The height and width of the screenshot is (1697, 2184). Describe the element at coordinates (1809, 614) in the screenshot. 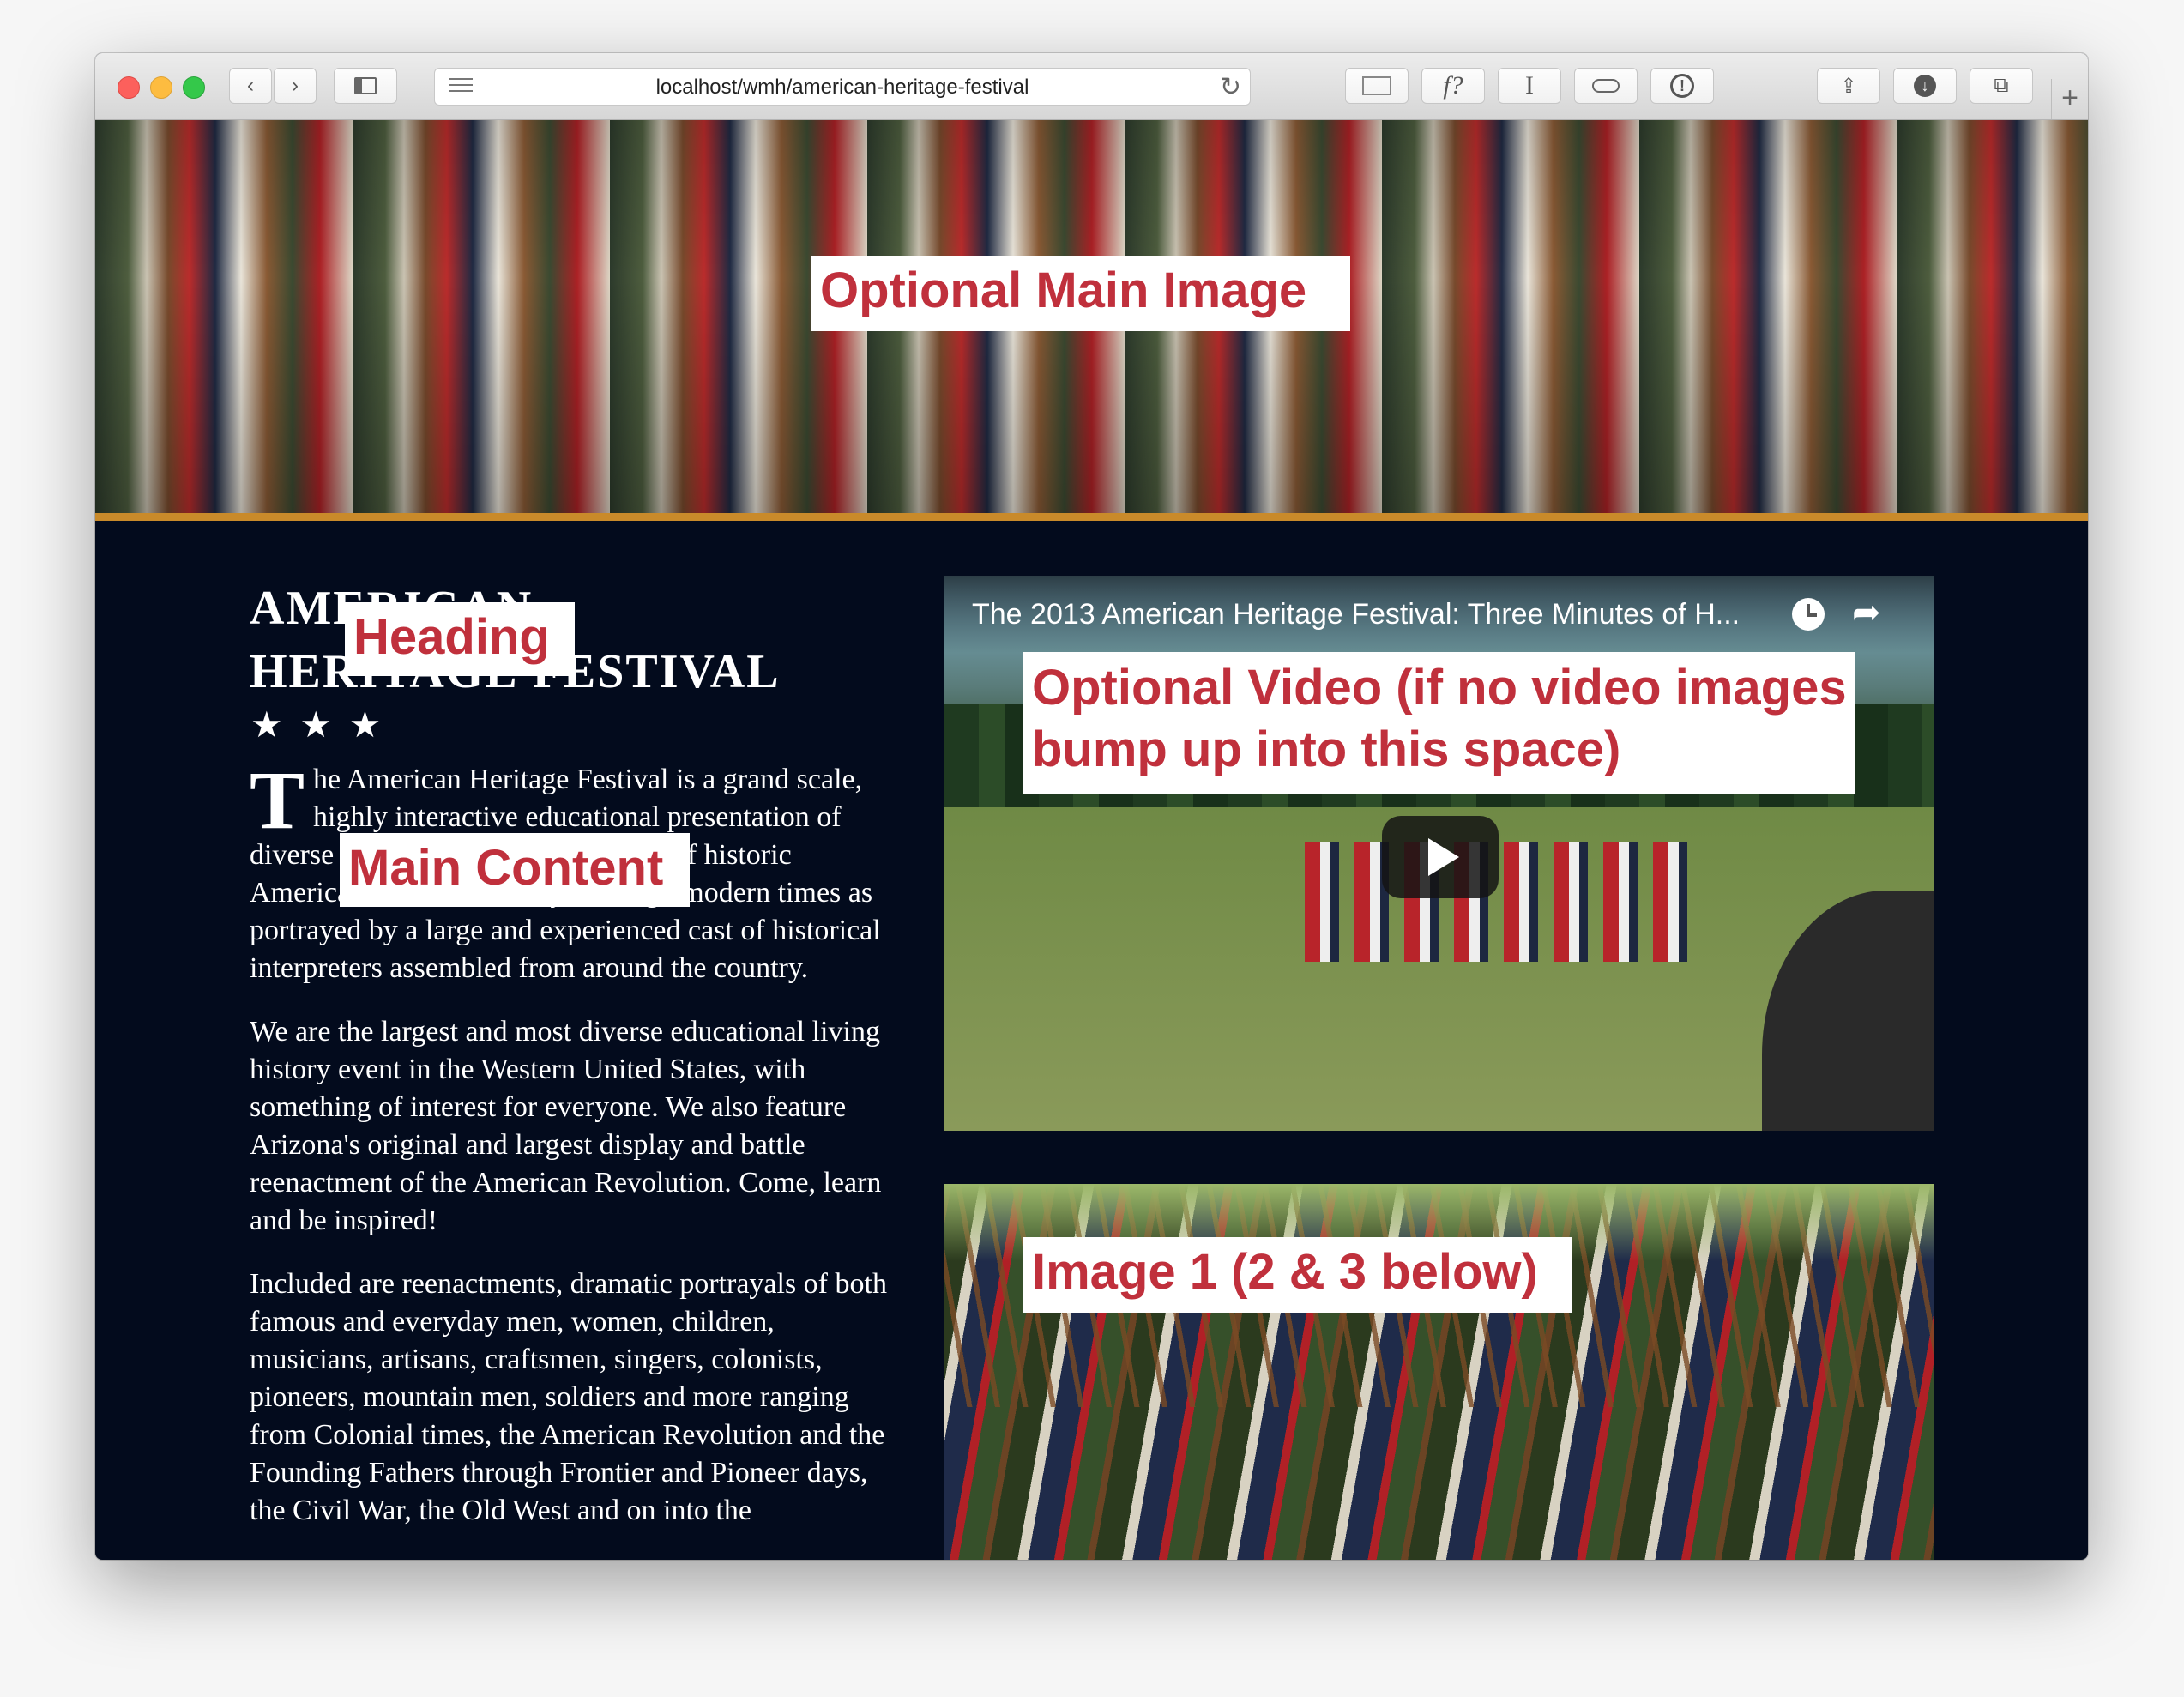

I see `watch-later-icon` at that location.